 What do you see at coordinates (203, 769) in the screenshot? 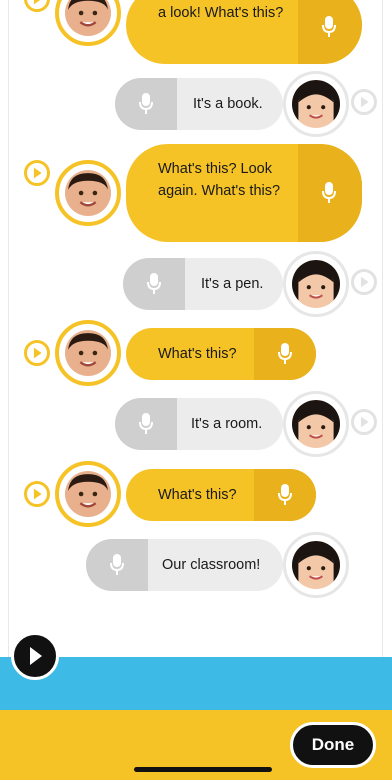
I see `home-indicator` at bounding box center [203, 769].